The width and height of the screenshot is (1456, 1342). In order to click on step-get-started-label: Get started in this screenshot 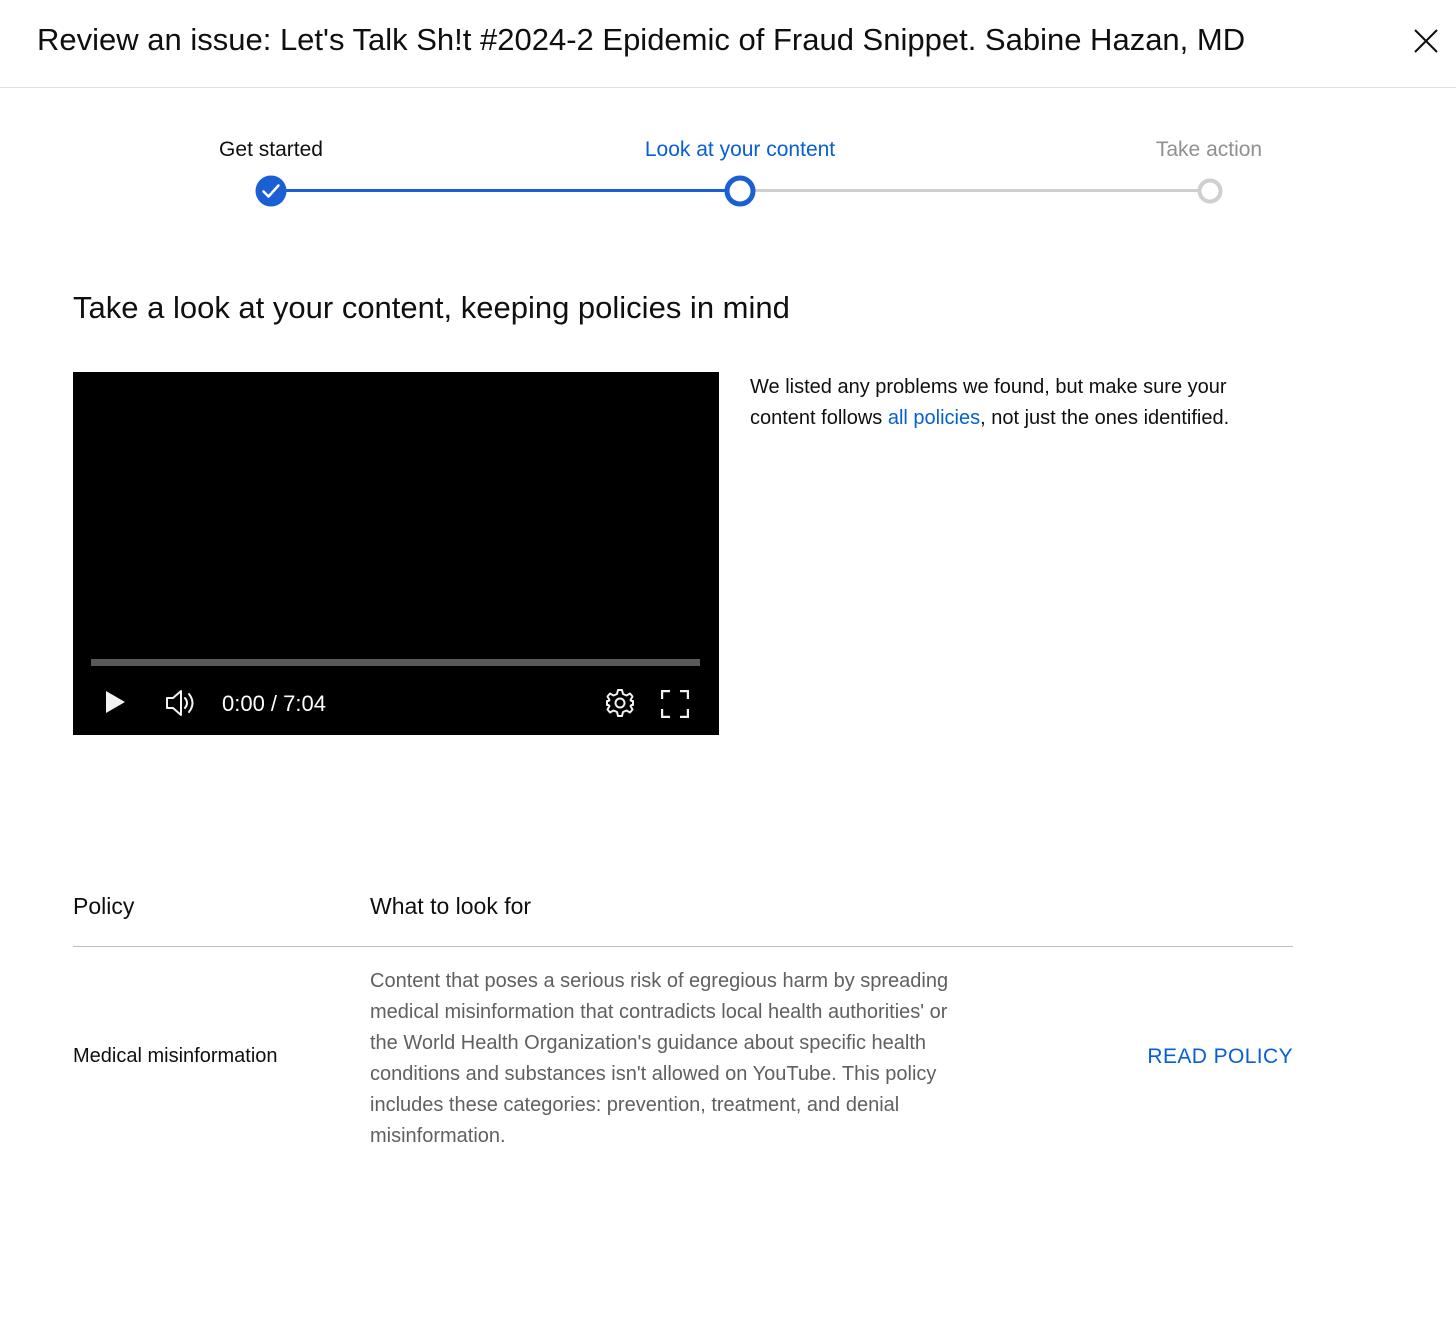, I will do `click(271, 149)`.